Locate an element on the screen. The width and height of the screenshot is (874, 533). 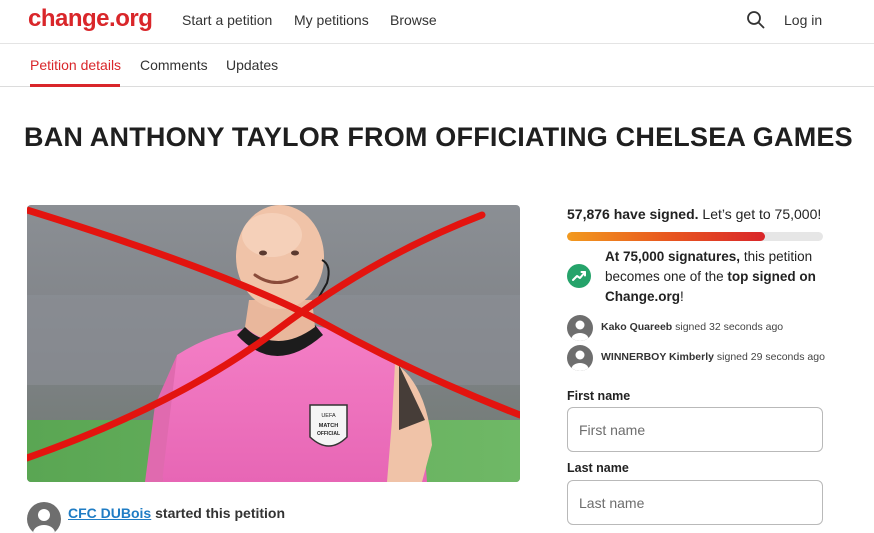
first-name-field is located at coordinates (695, 429).